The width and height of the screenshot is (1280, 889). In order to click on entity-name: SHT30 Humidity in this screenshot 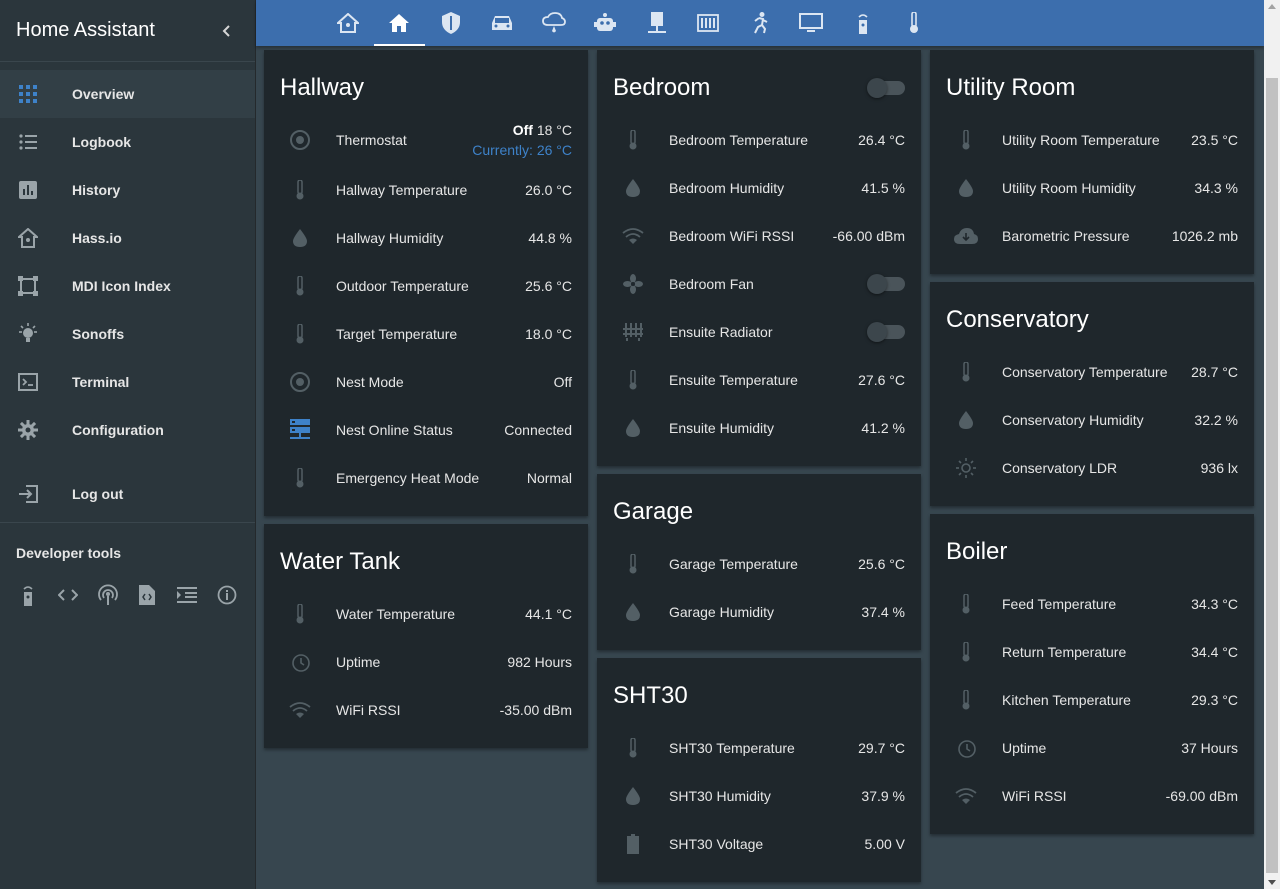, I will do `click(720, 796)`.